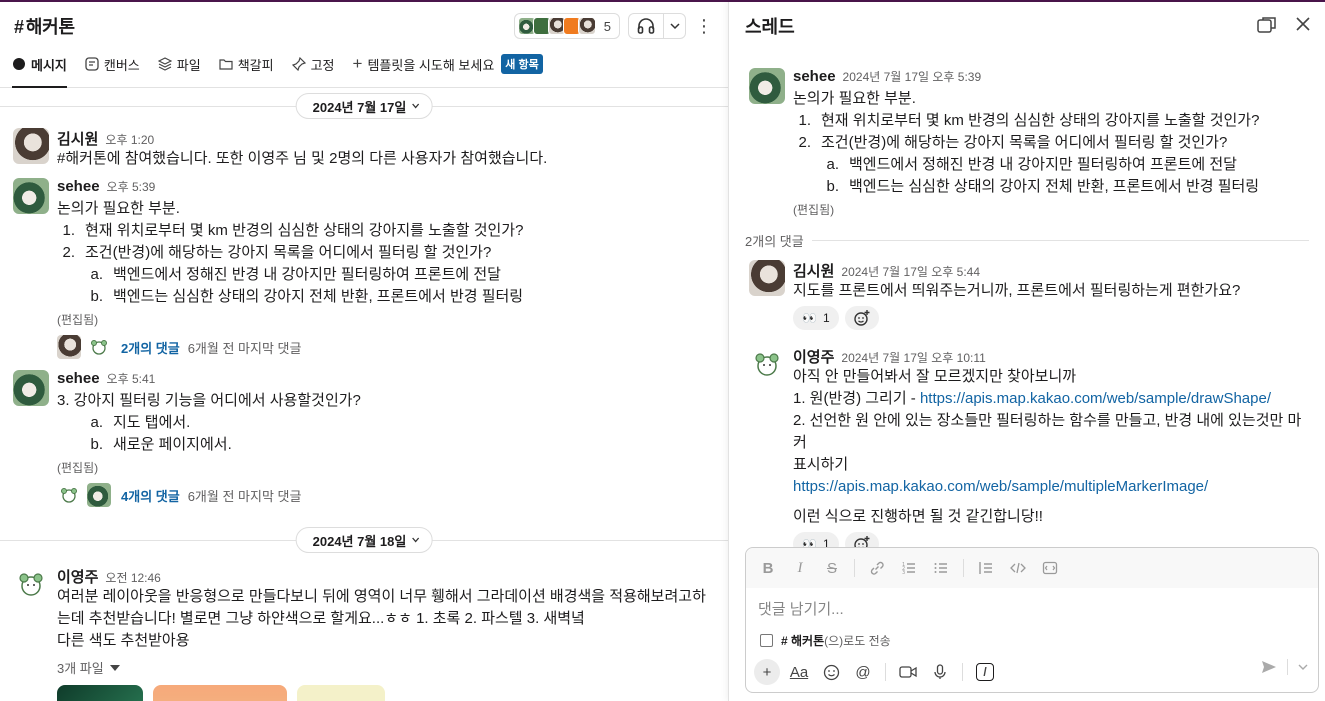  What do you see at coordinates (940, 672) in the screenshot?
I see `microphone-icon` at bounding box center [940, 672].